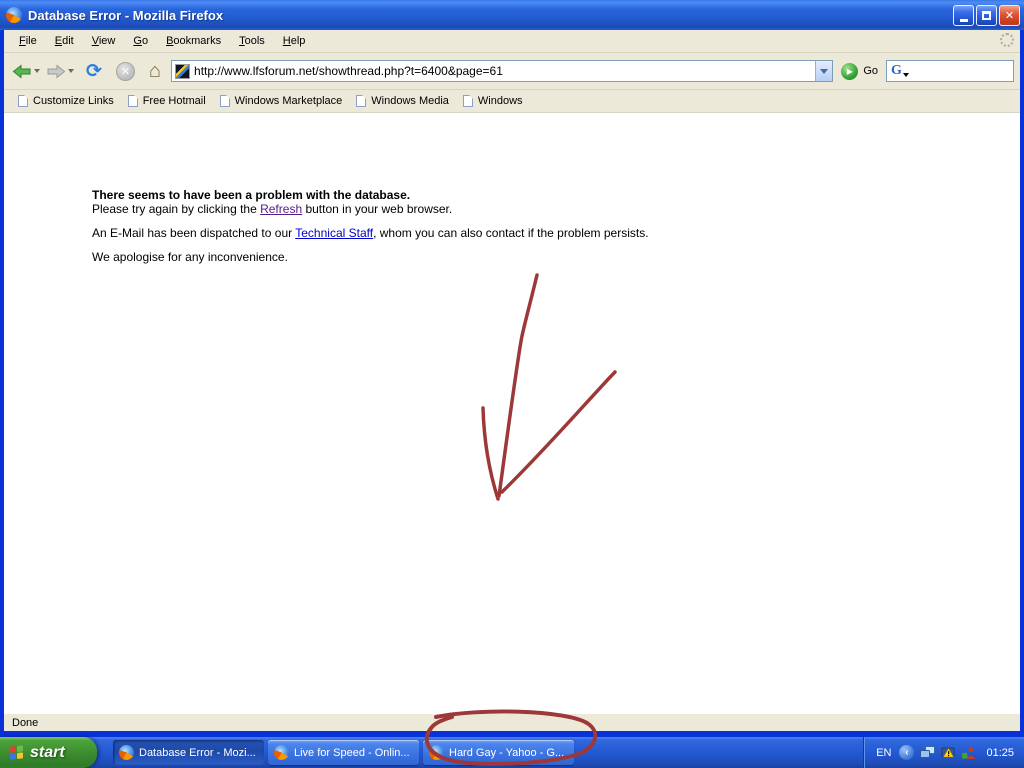  I want to click on title-bar: Database Error - Mozilla Firefox ✕, so click(512, 15).